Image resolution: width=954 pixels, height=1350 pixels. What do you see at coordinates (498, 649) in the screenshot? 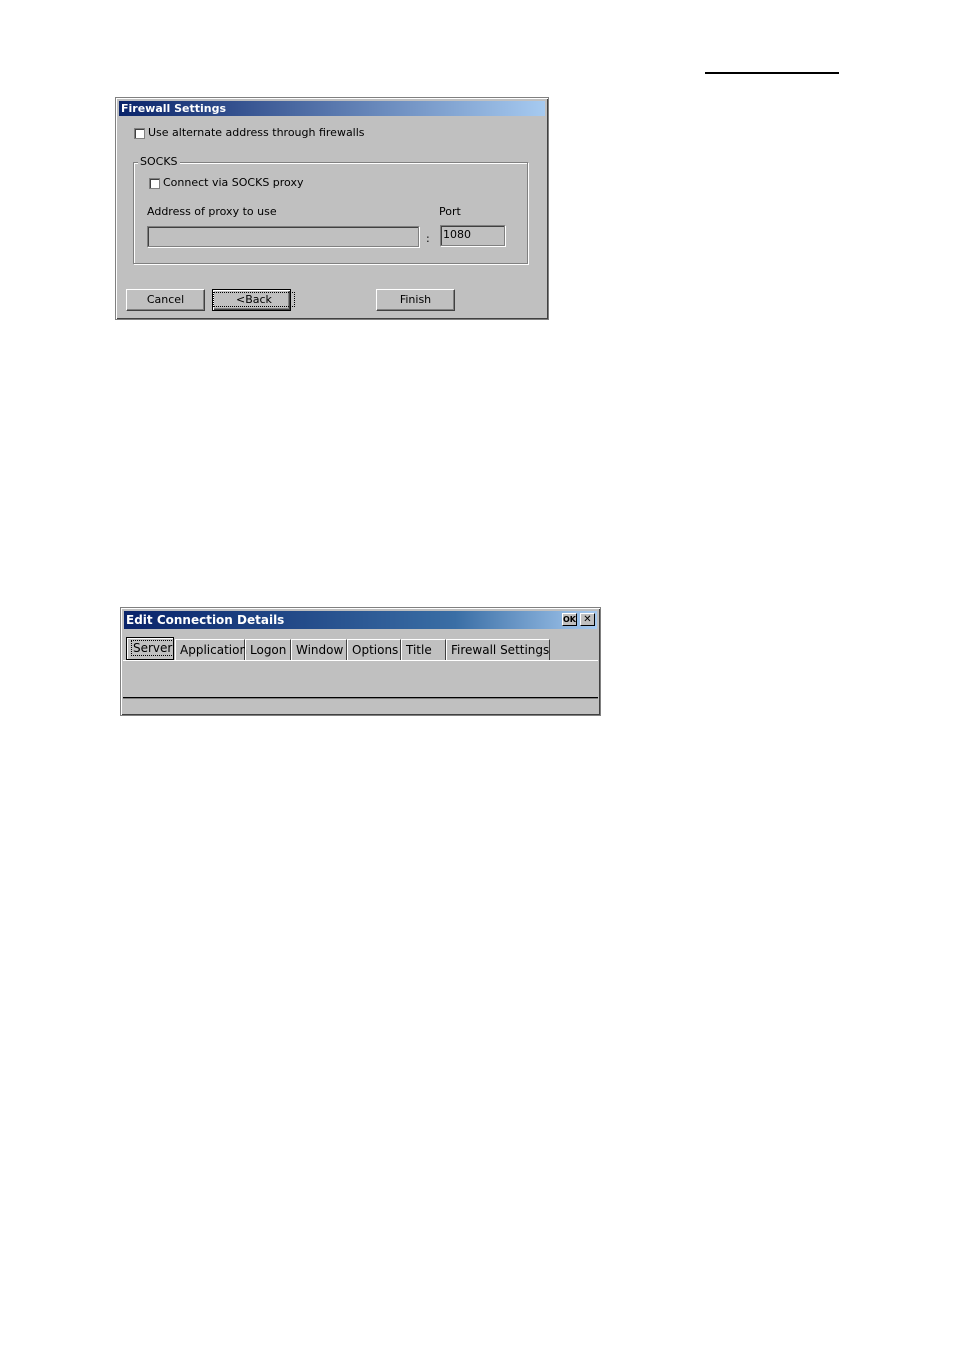
I see `tab-firewall-settings: Firewall Settings` at bounding box center [498, 649].